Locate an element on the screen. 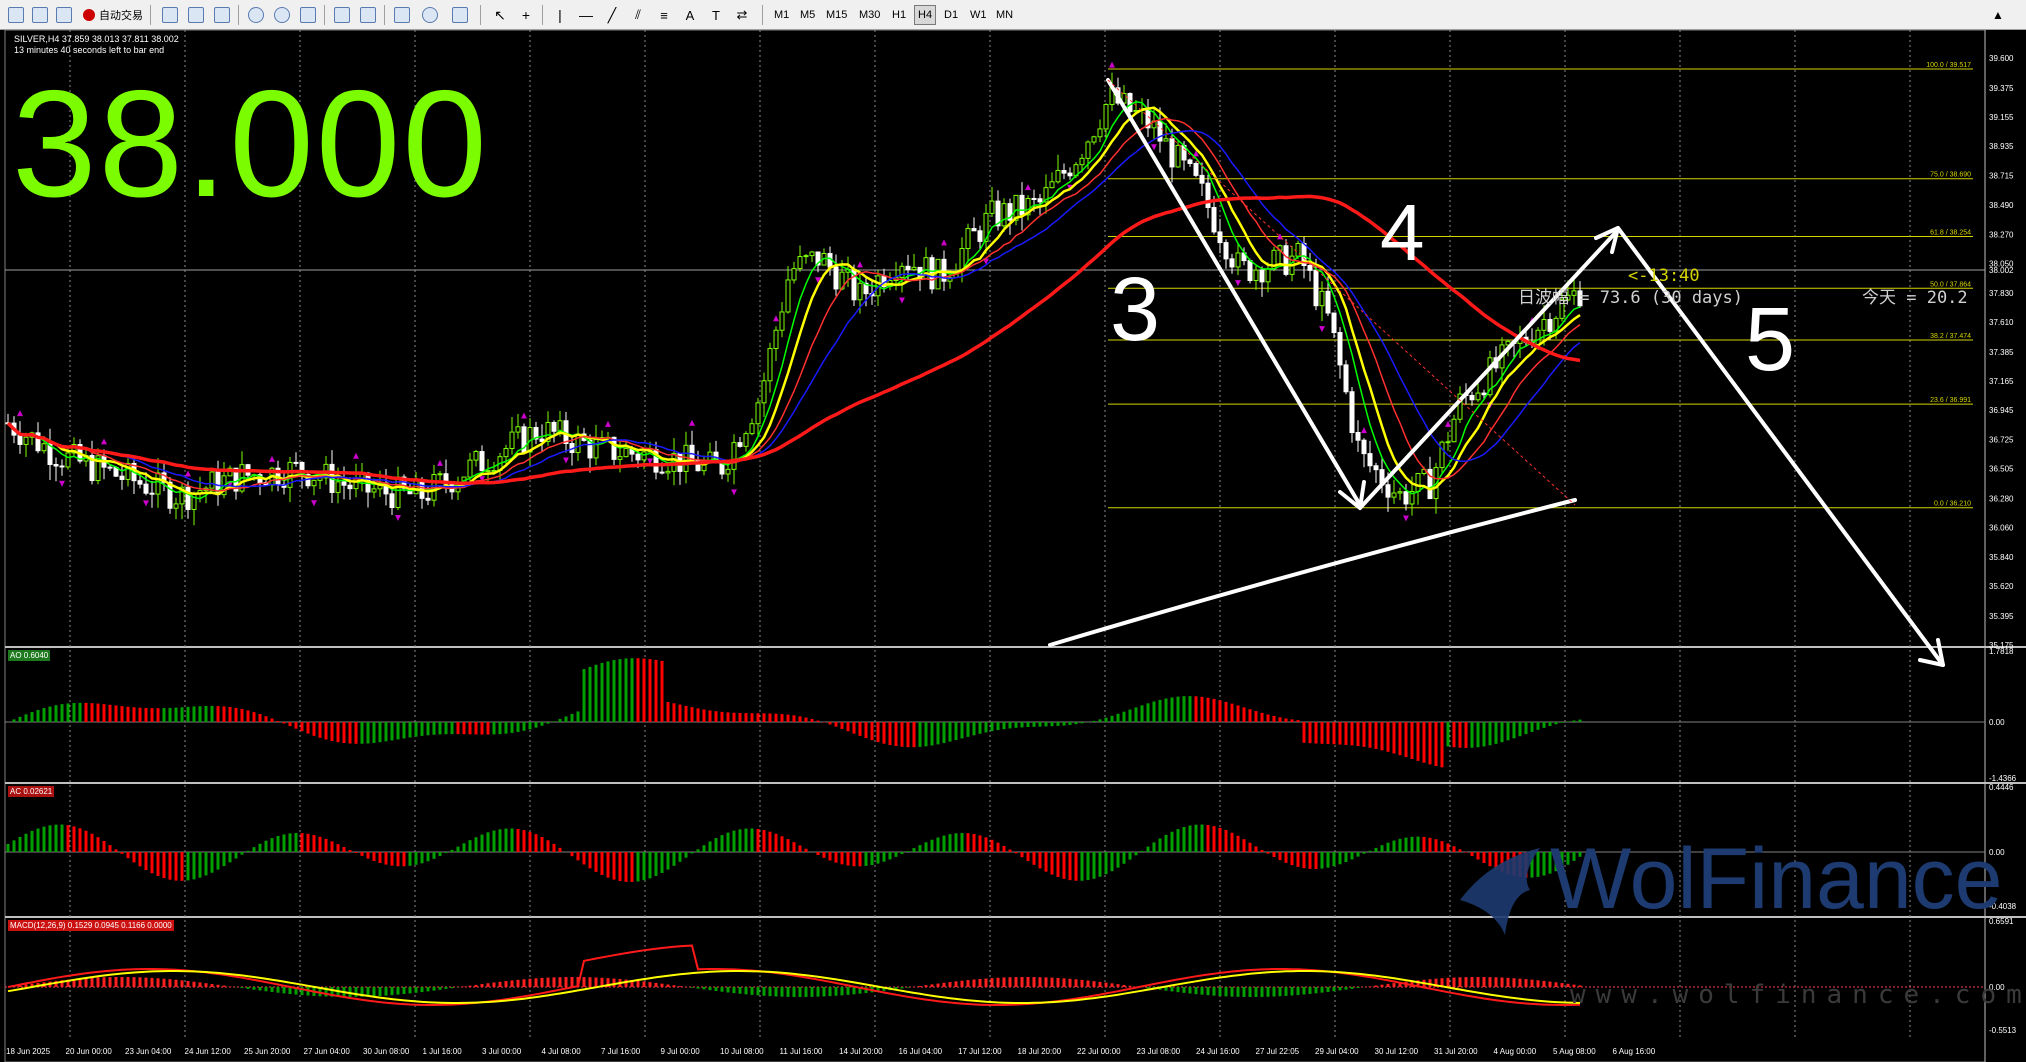  timeframe-mn: MN is located at coordinates (1004, 15).